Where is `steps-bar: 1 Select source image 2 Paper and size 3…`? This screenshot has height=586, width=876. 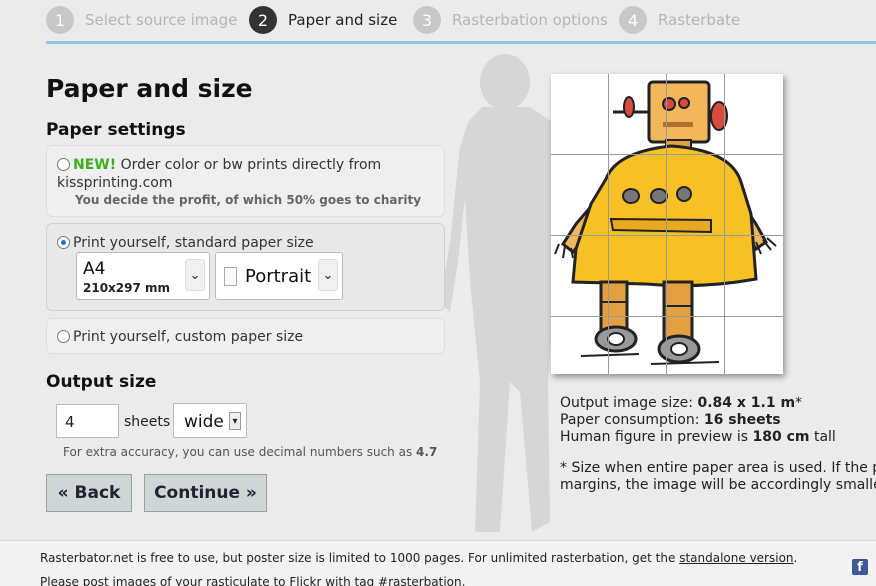 steps-bar: 1 Select source image 2 Paper and size 3… is located at coordinates (461, 22).